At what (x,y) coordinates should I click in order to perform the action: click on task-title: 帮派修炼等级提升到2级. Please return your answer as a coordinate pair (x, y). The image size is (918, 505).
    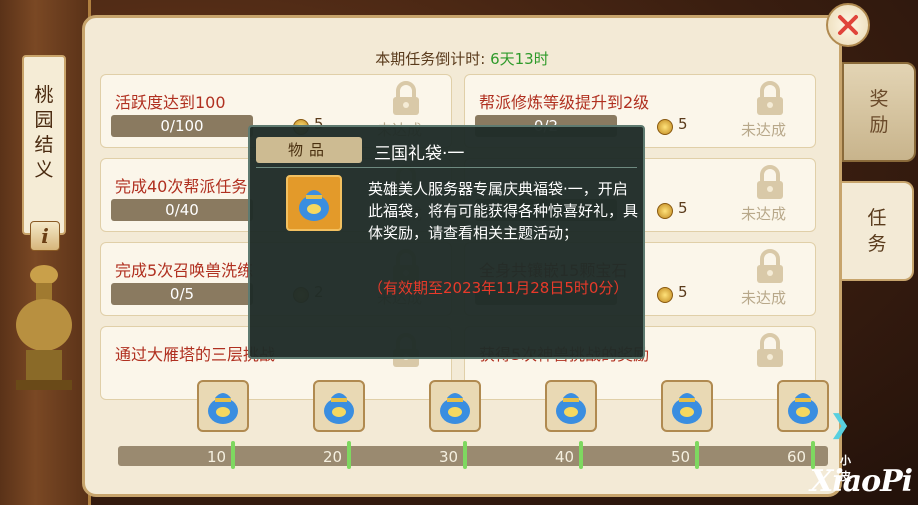
    Looking at the image, I should click on (564, 102).